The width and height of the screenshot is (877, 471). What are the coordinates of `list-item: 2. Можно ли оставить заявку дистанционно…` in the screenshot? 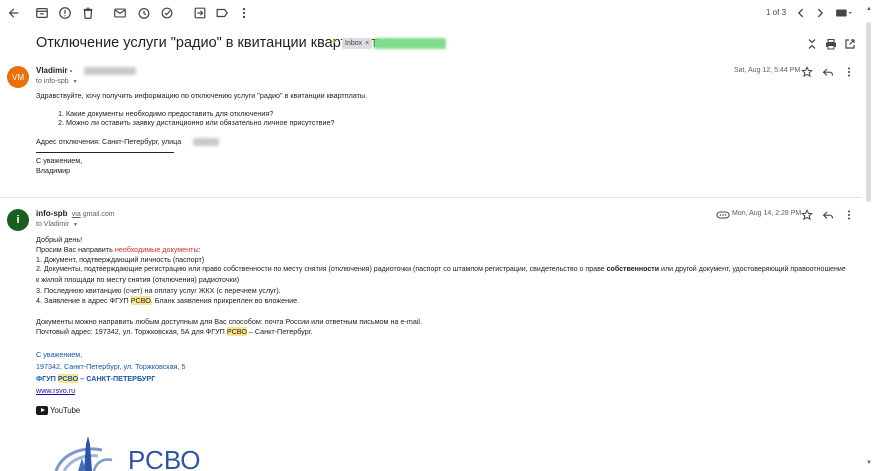 It's located at (196, 122).